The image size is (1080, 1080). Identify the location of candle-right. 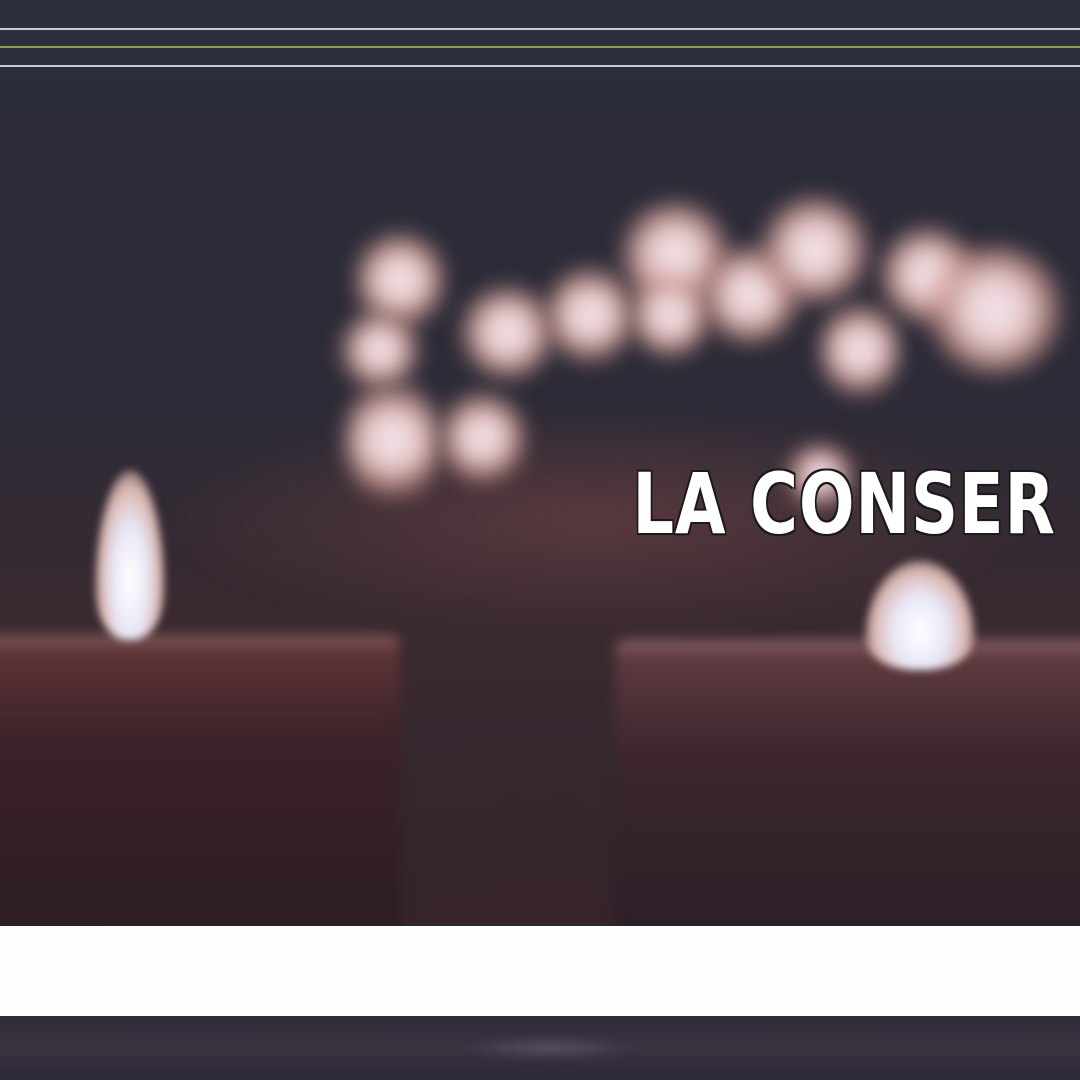
(847, 783).